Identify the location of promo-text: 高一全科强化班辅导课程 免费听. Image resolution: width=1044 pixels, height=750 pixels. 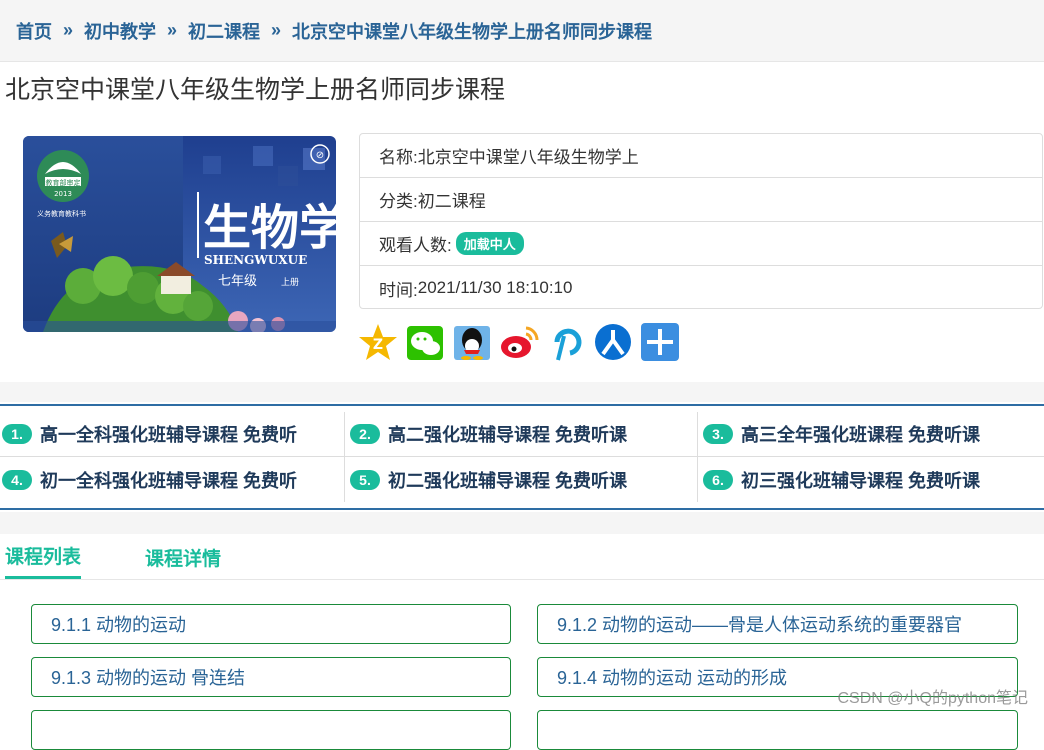
(168, 435).